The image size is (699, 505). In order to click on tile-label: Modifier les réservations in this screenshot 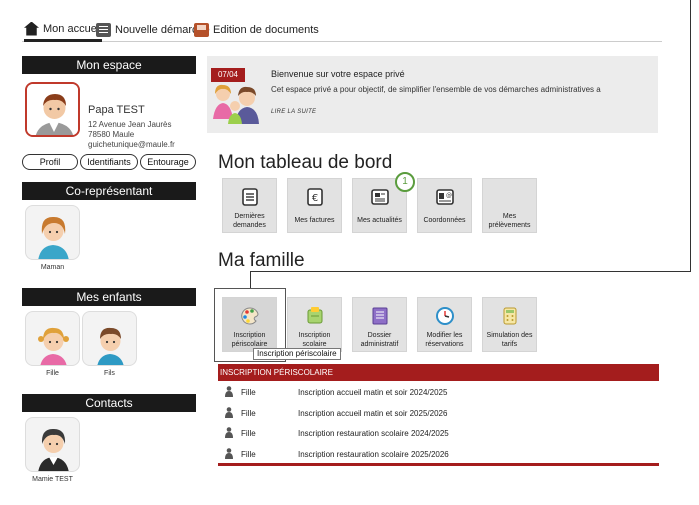, I will do `click(444, 340)`.